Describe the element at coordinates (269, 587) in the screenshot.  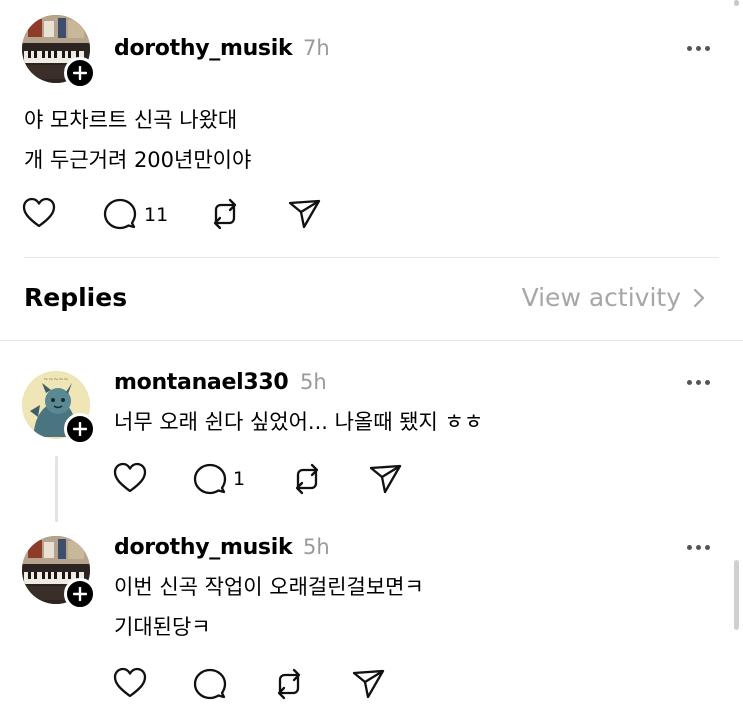
I see `reply-text-line: 이번 신곡 작업이 오래걸린걸보면ㅋ` at that location.